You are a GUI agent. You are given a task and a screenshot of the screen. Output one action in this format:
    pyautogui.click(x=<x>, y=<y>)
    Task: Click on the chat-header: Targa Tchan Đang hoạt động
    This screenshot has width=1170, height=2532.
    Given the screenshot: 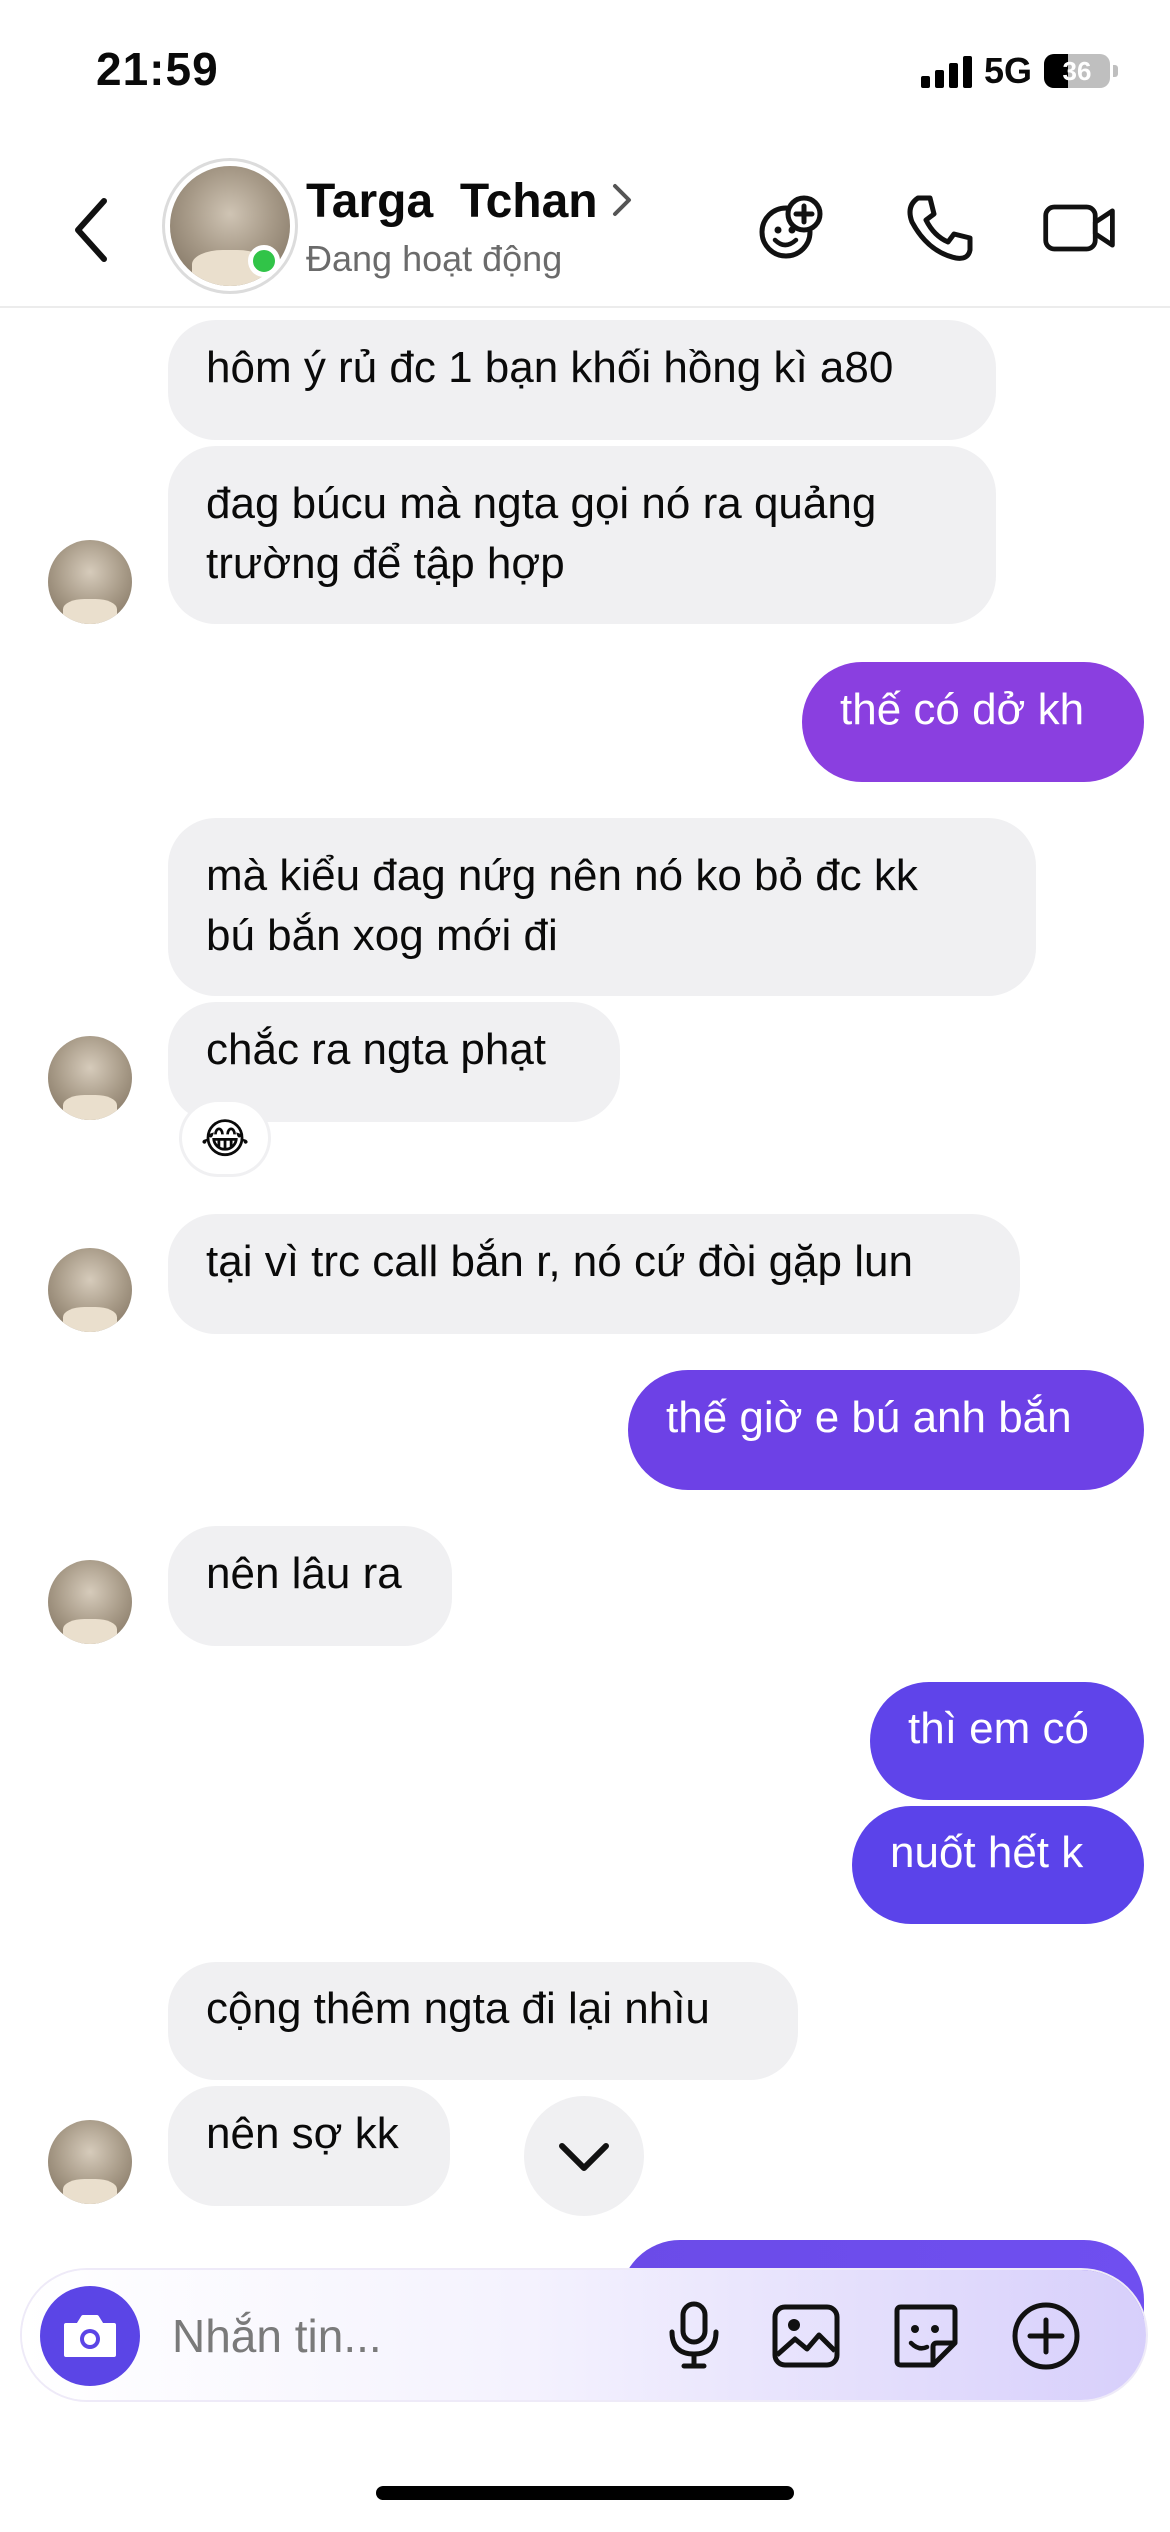 What is the action you would take?
    pyautogui.click(x=585, y=229)
    